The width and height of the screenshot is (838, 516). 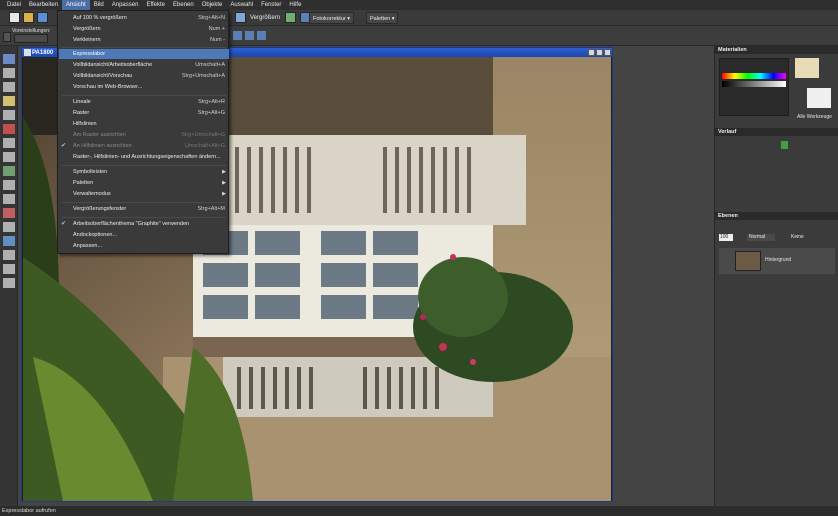 I want to click on fill-tool-icon, so click(x=9, y=241).